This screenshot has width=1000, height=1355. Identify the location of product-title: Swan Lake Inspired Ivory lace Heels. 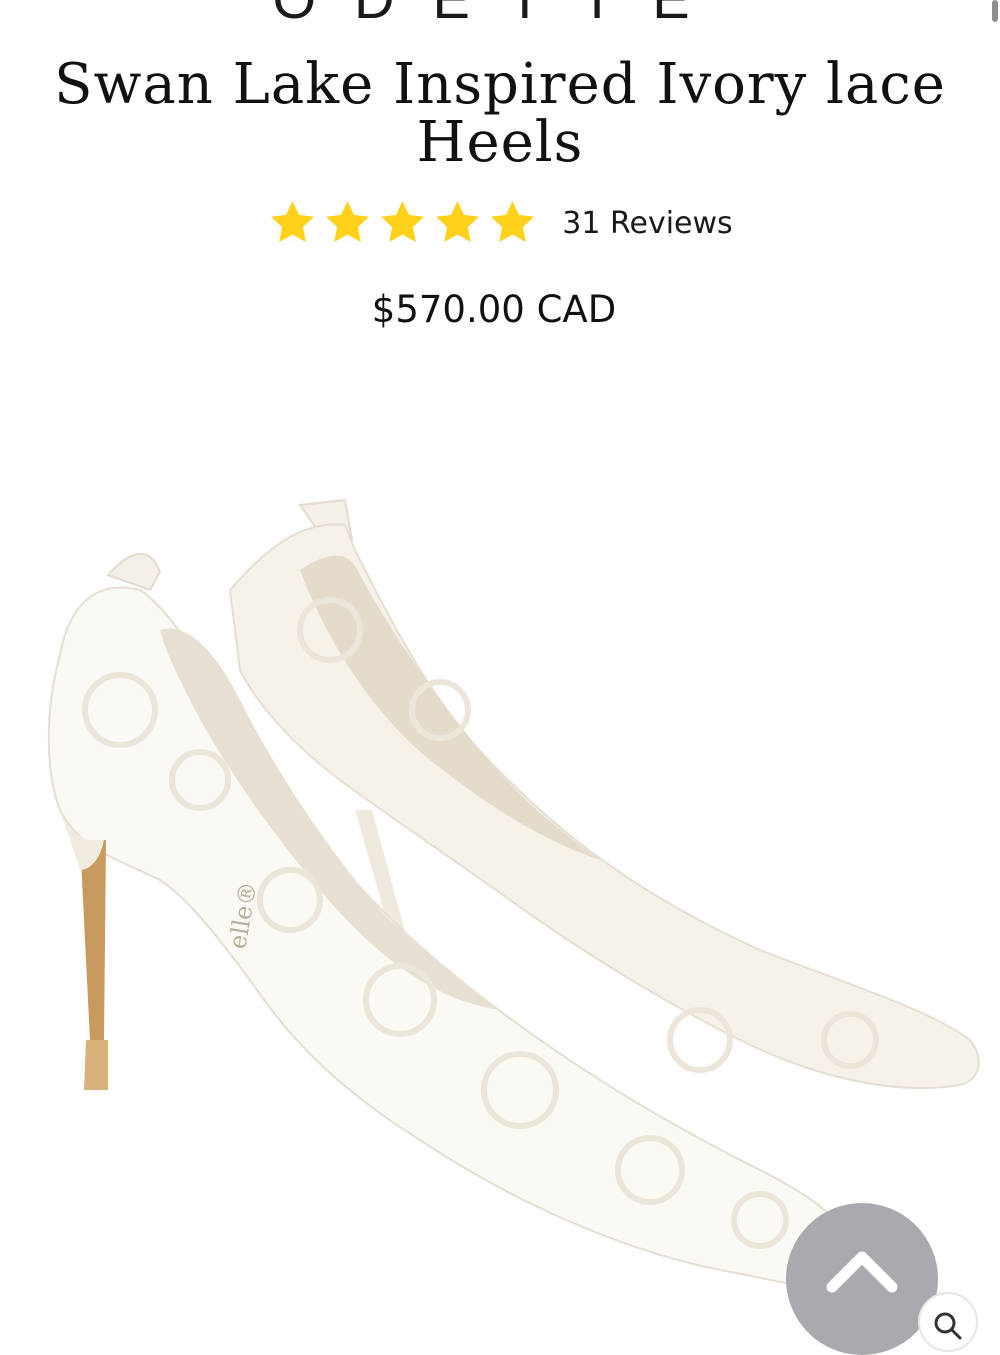
(500, 113).